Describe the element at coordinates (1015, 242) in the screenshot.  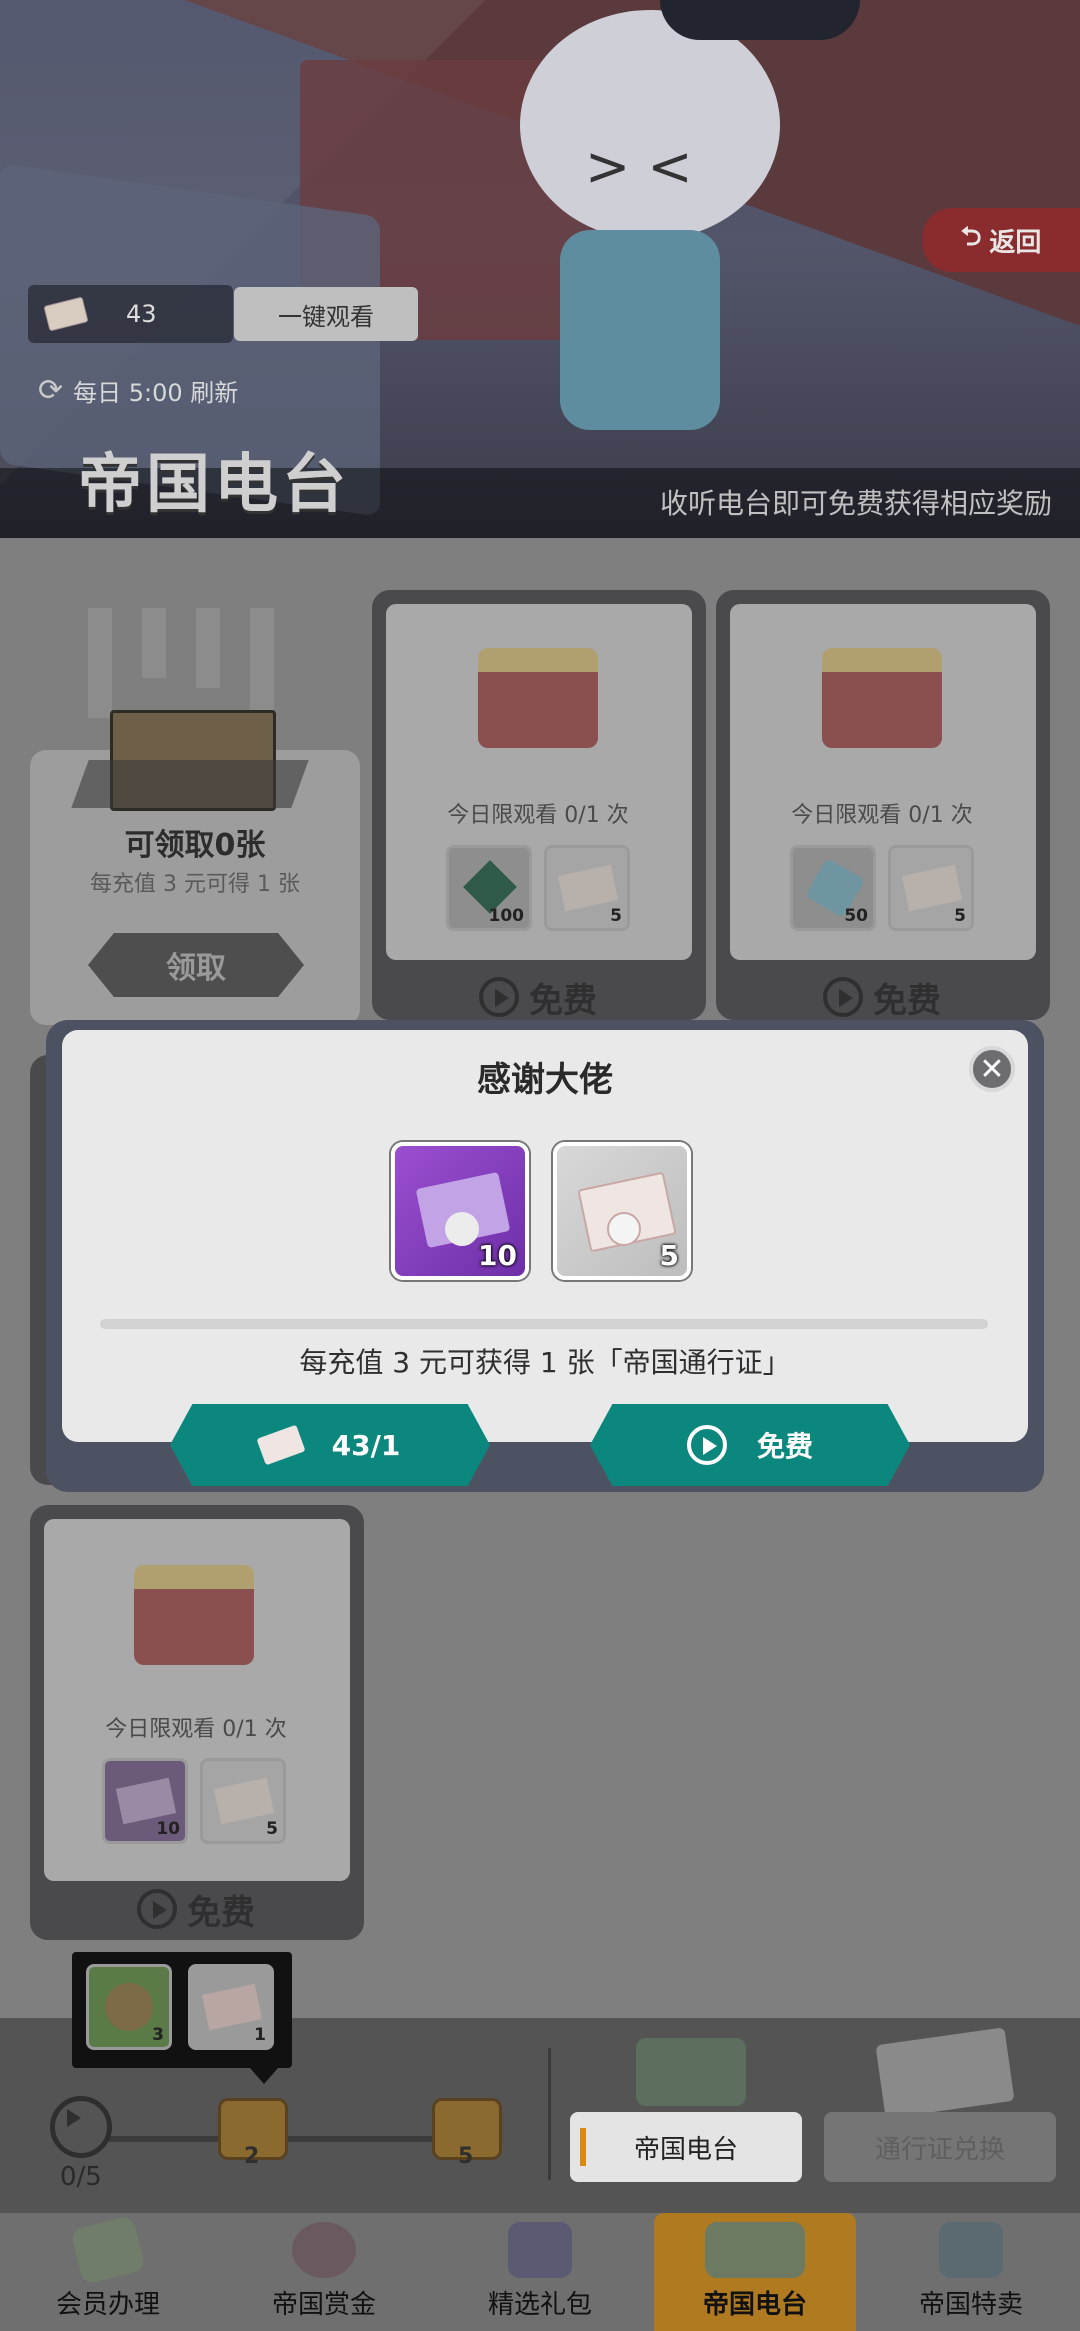
I see `back-label: 返回` at that location.